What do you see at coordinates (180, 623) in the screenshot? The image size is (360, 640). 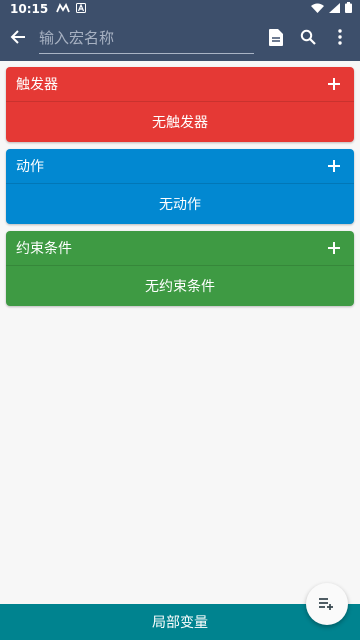 I see `local-variables-label: 局部变量` at bounding box center [180, 623].